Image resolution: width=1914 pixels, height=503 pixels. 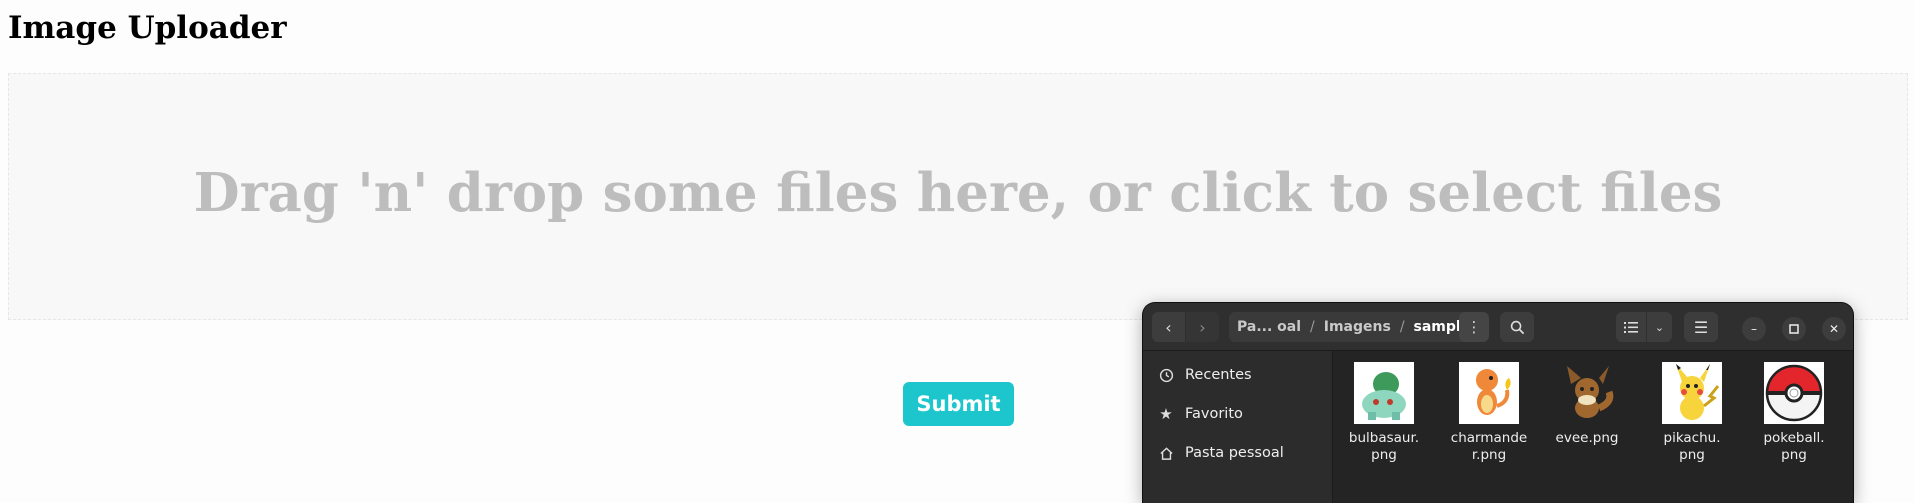 I want to click on more-vertical-icon: ⋮, so click(x=1474, y=327).